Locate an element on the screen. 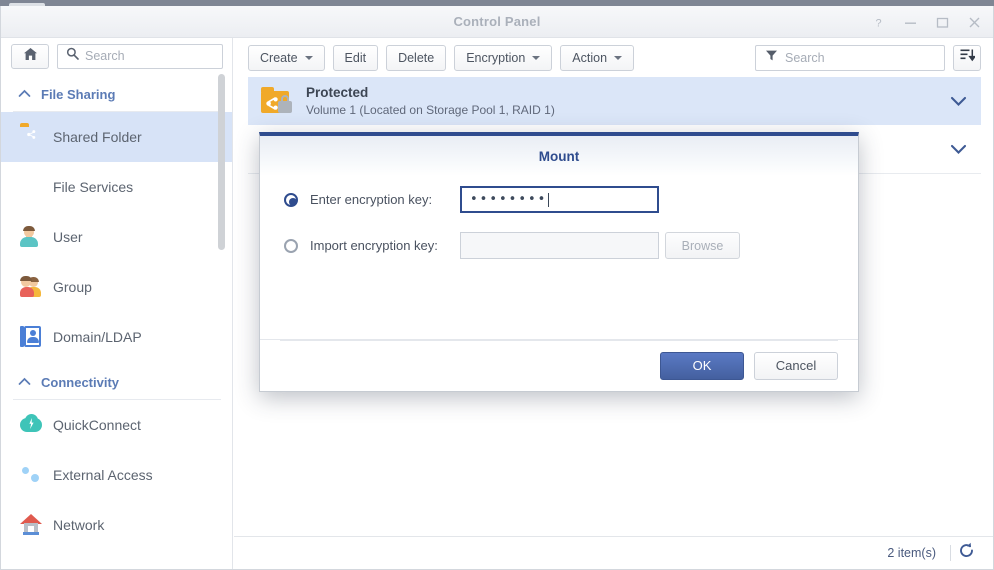 Image resolution: width=994 pixels, height=570 pixels. edit-button: Edit is located at coordinates (355, 57).